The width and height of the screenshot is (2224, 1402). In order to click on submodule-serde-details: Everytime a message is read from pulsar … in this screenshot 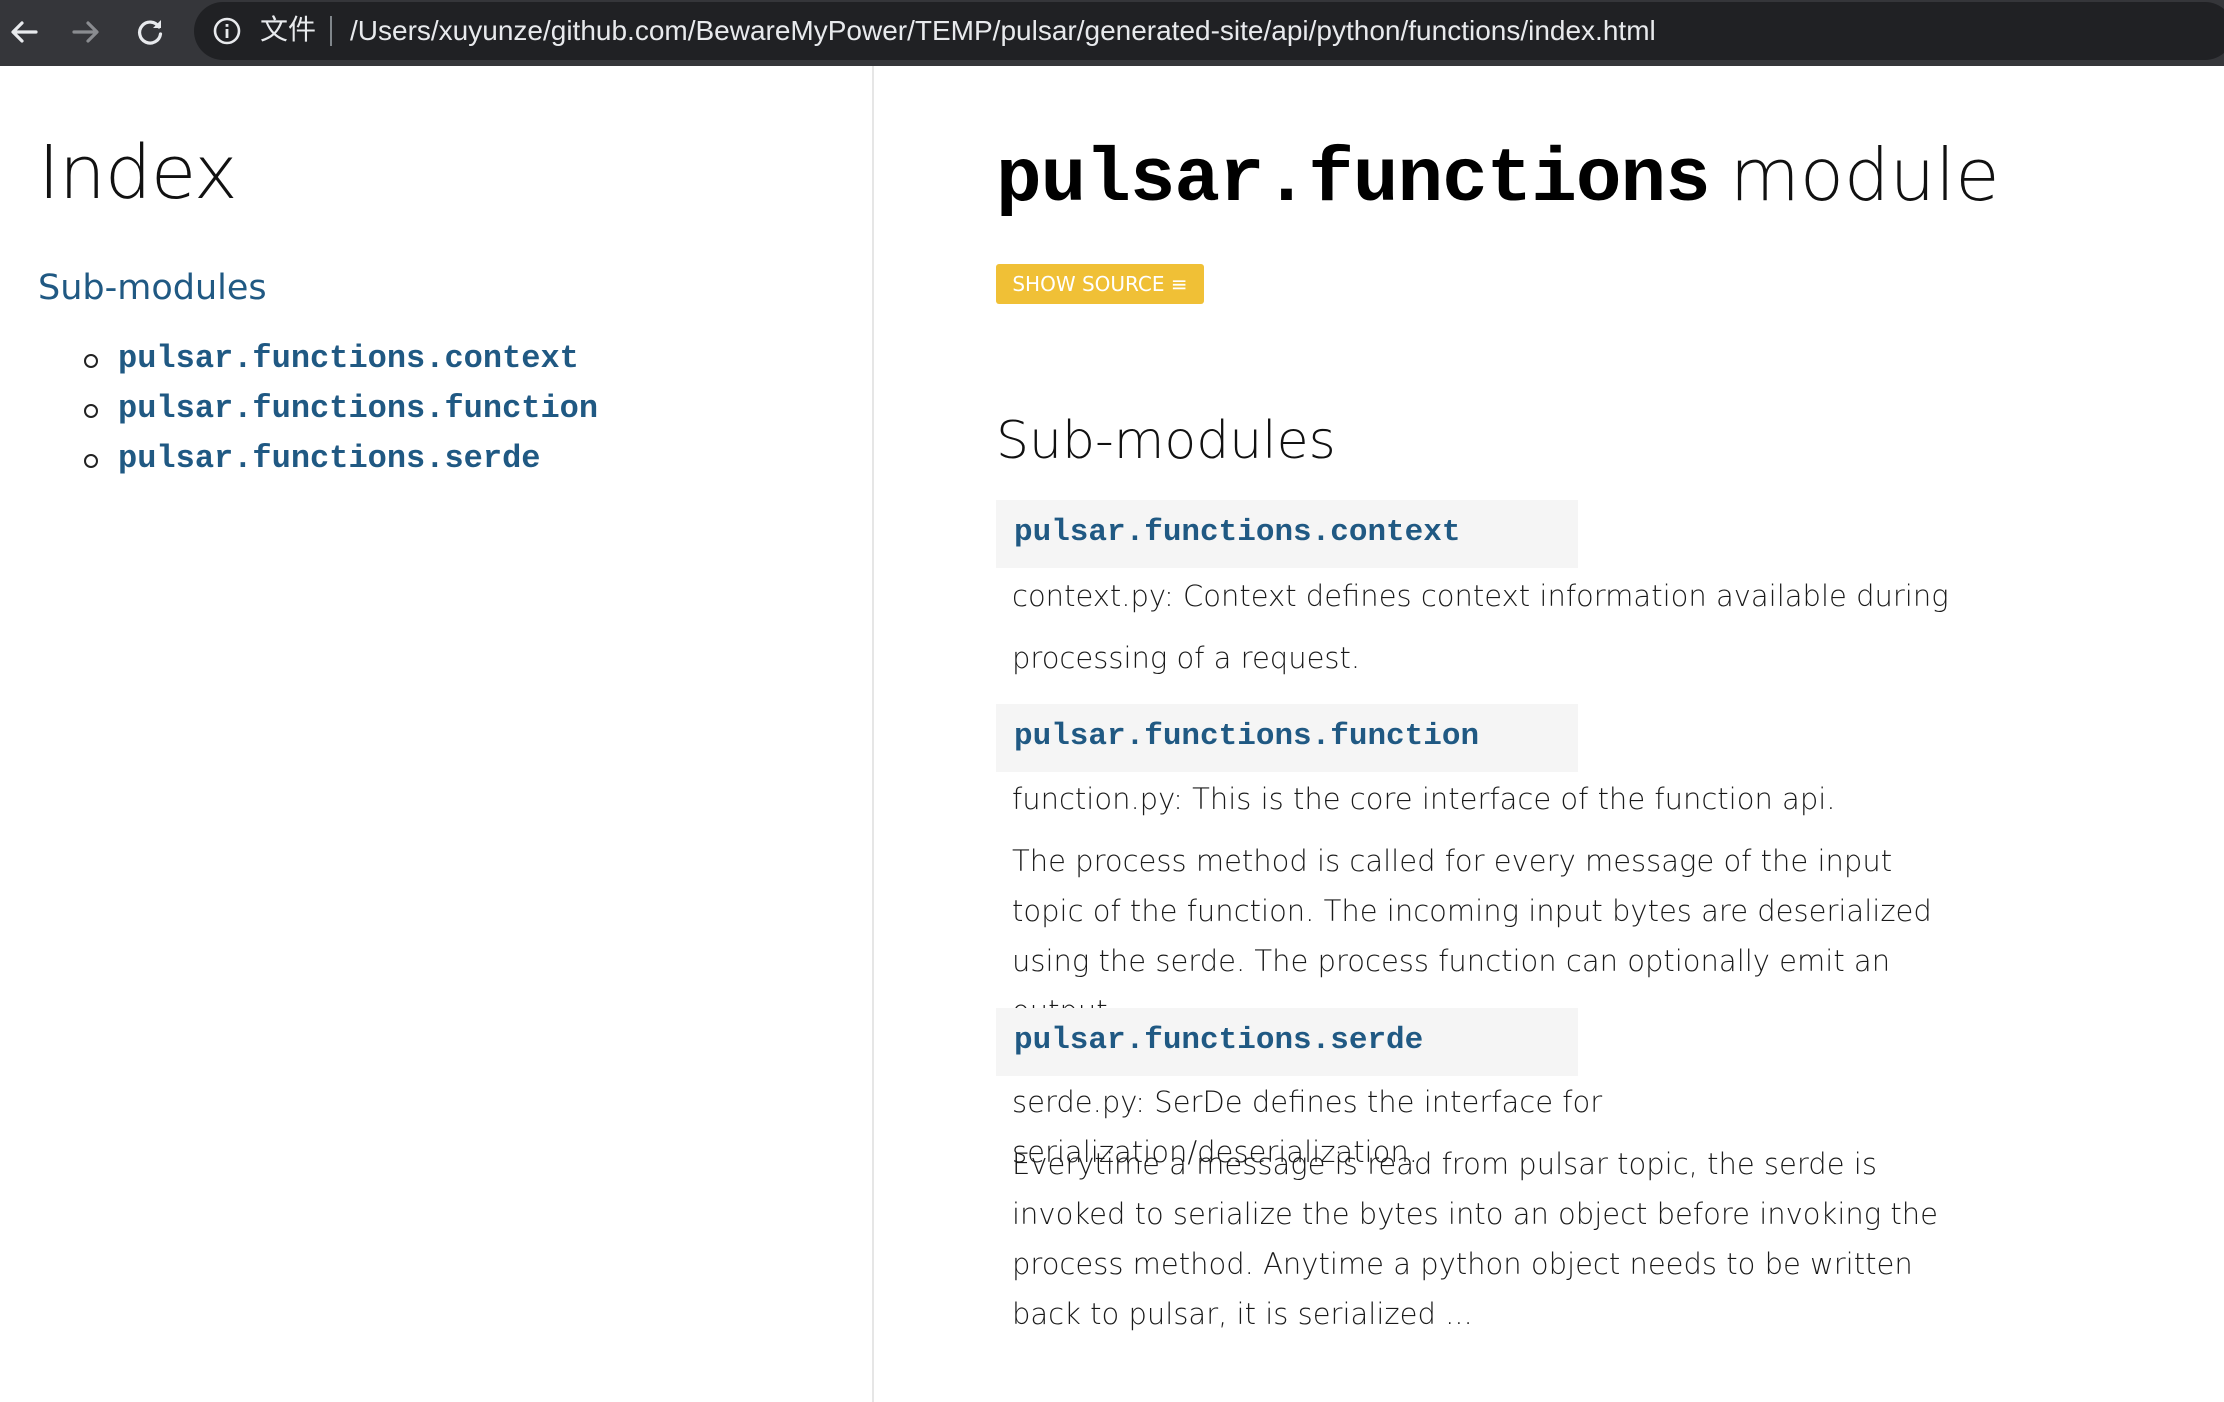, I will do `click(1475, 1239)`.